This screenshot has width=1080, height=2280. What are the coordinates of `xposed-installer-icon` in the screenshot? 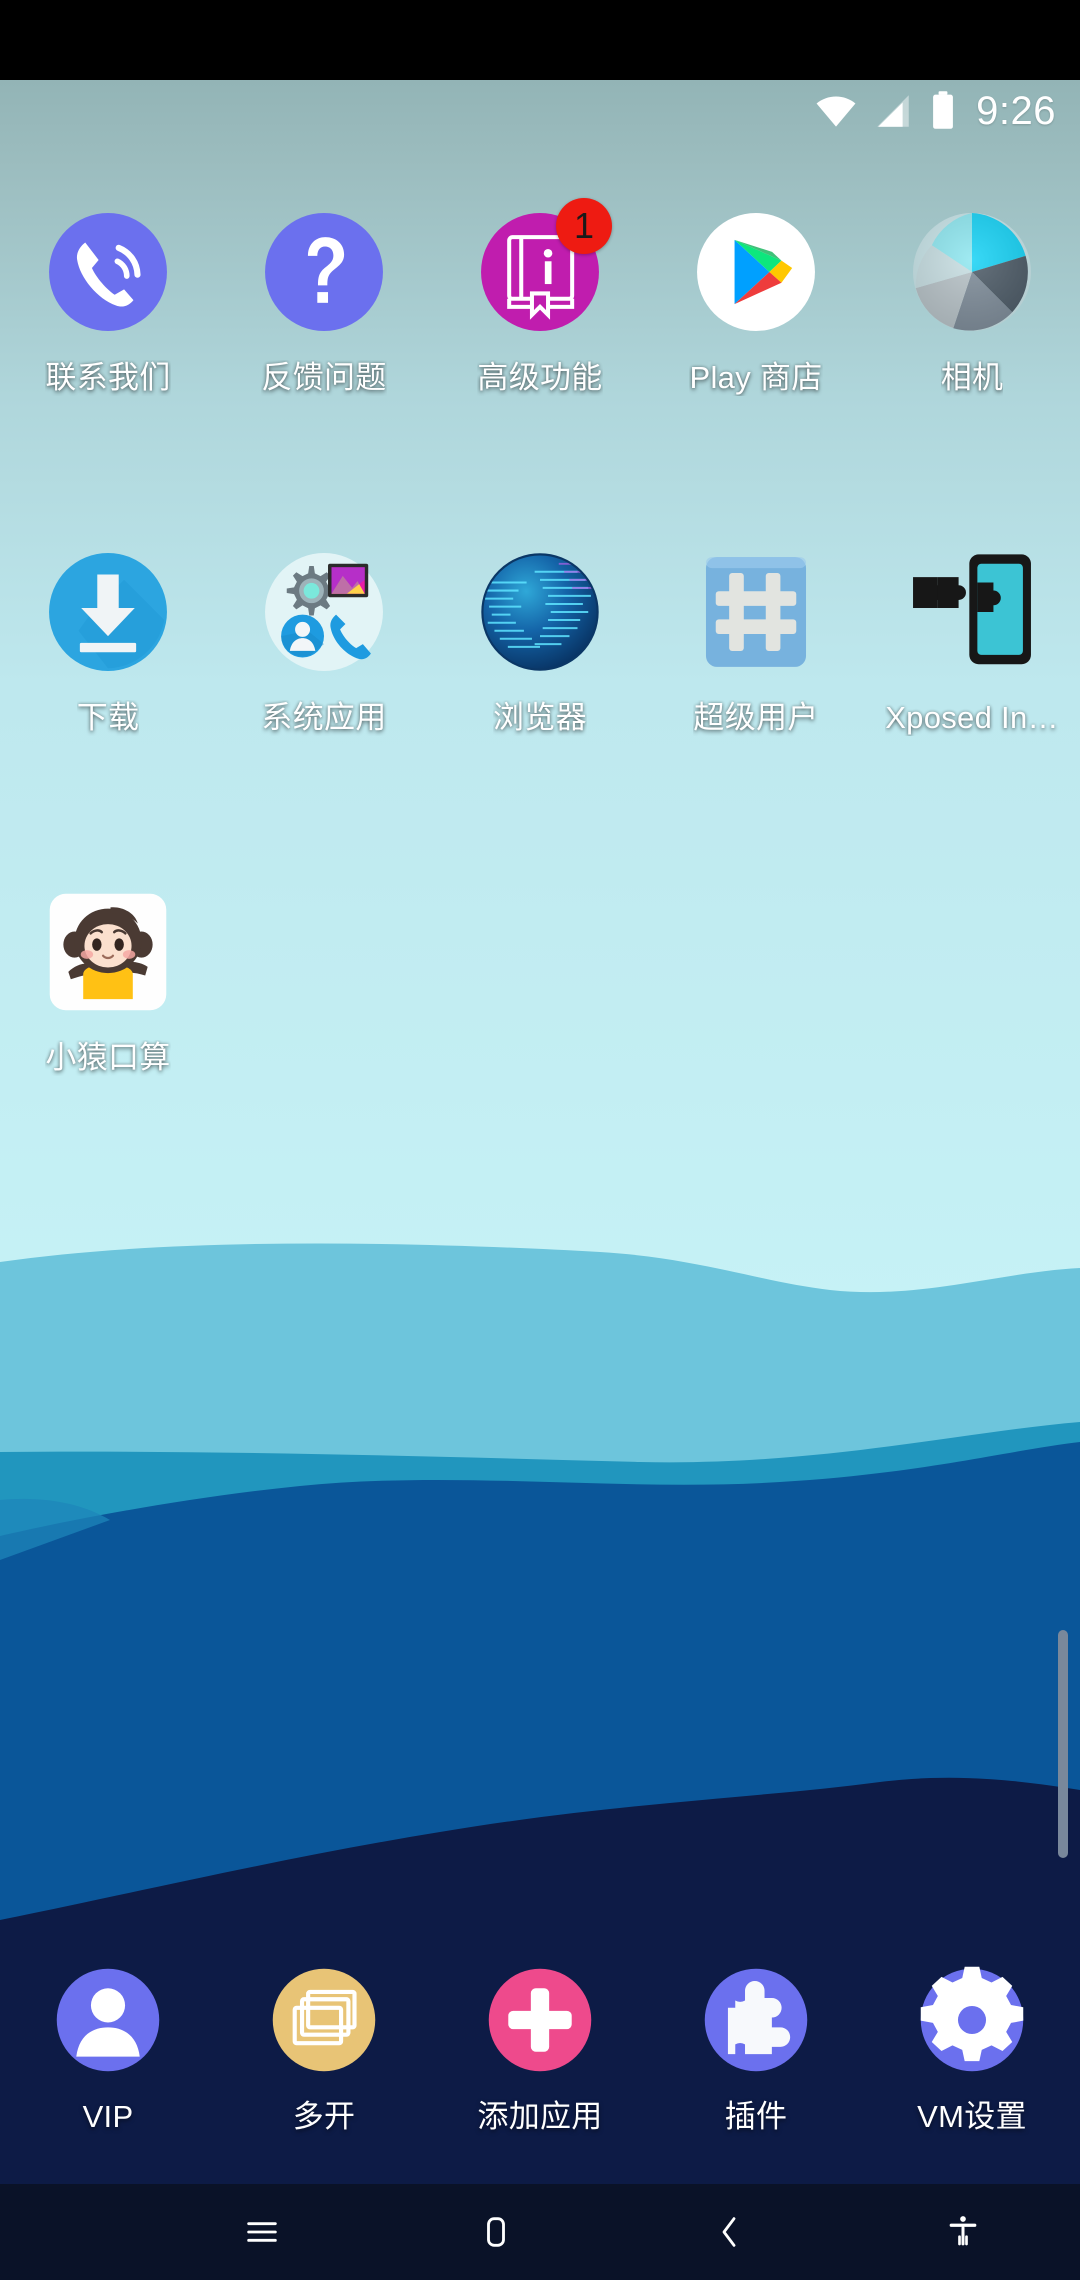 It's located at (972, 609).